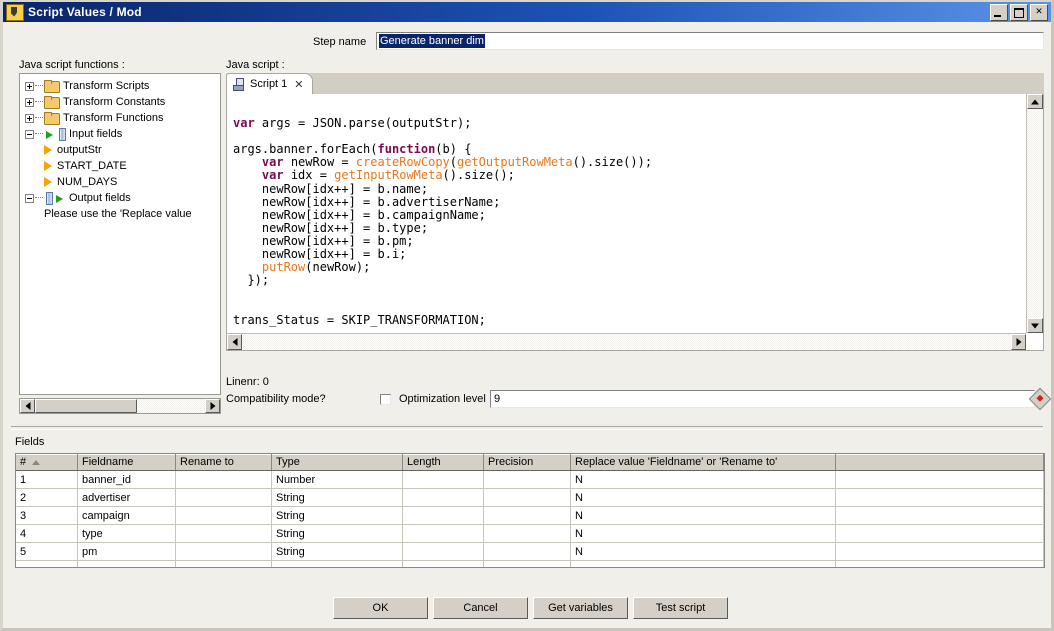 Image resolution: width=1054 pixels, height=631 pixels. What do you see at coordinates (939, 462) in the screenshot?
I see `column-header-extra` at bounding box center [939, 462].